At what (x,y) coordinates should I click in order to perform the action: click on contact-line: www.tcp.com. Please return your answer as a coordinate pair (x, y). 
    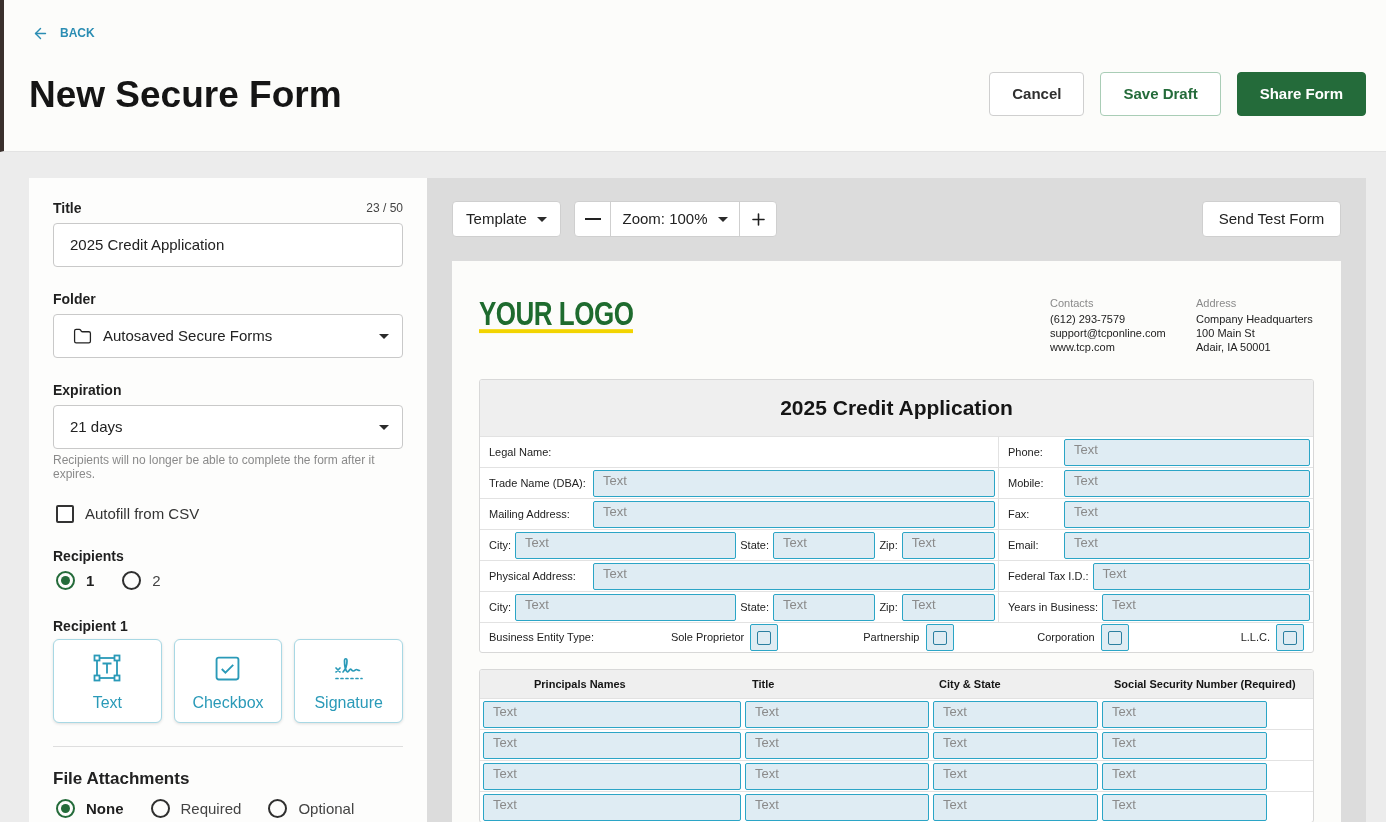
    Looking at the image, I should click on (1083, 347).